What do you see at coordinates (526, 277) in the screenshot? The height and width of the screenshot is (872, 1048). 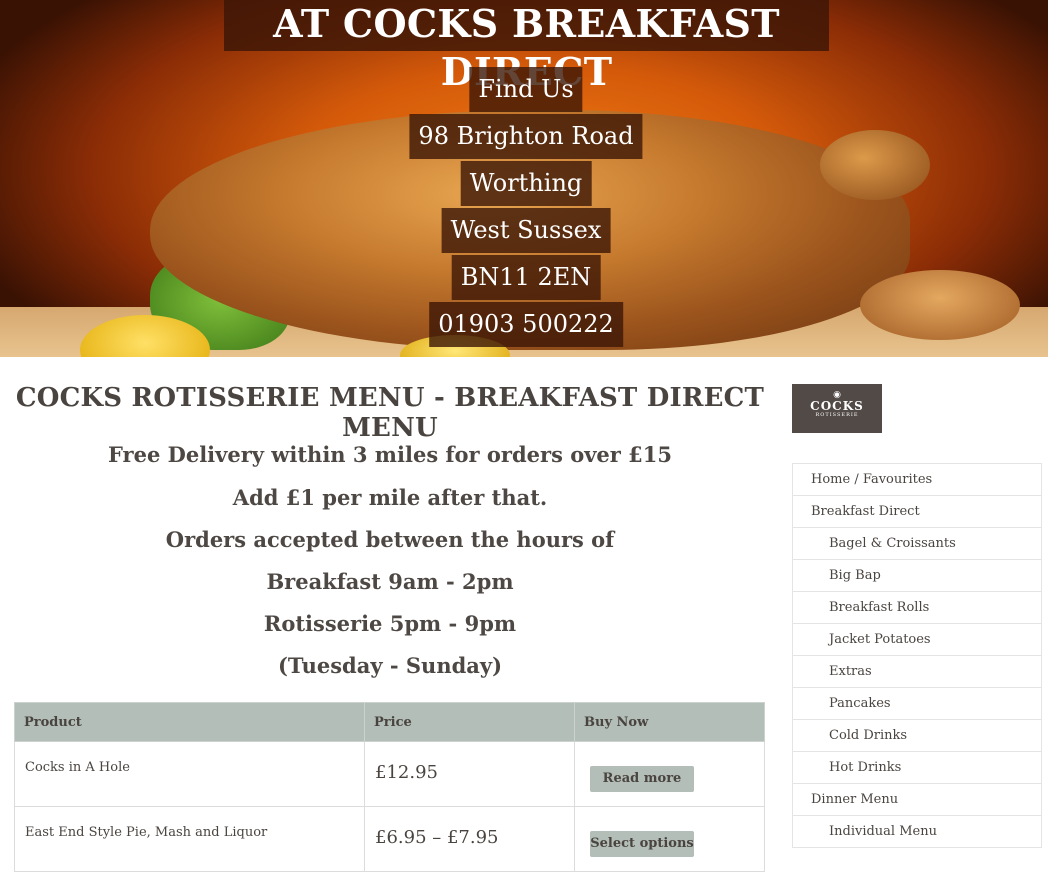 I see `address-postcode: BN11 2EN` at bounding box center [526, 277].